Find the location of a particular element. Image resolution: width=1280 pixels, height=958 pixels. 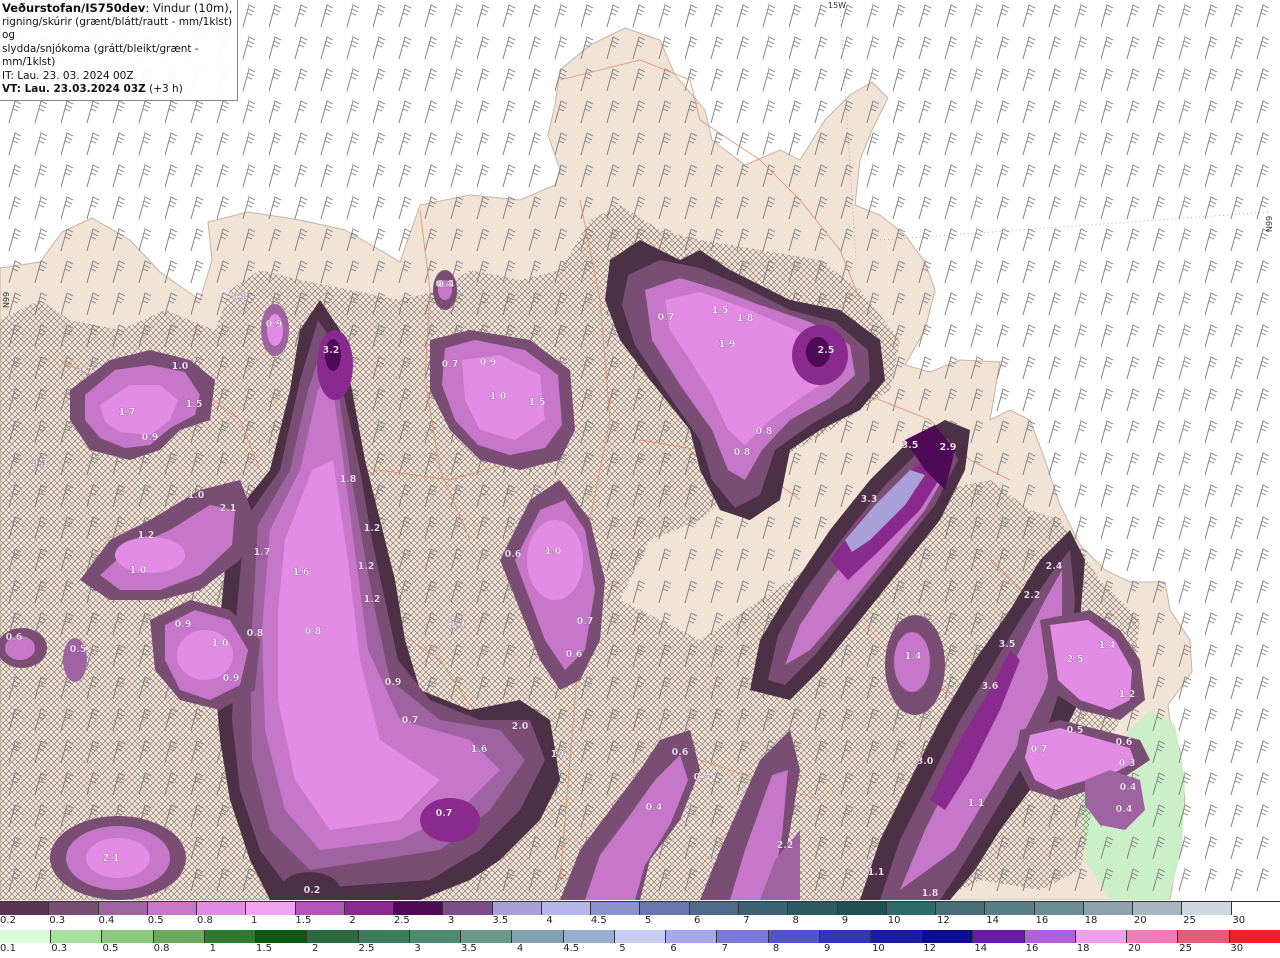

precip-value-label: 2.0 is located at coordinates (520, 726).